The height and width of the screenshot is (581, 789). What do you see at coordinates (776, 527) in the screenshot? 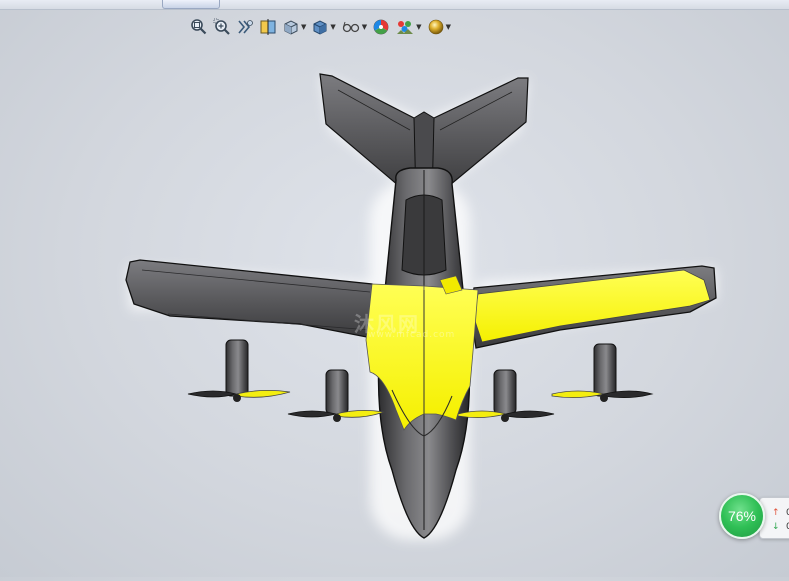
I see `download-arrow-icon: ↓` at bounding box center [776, 527].